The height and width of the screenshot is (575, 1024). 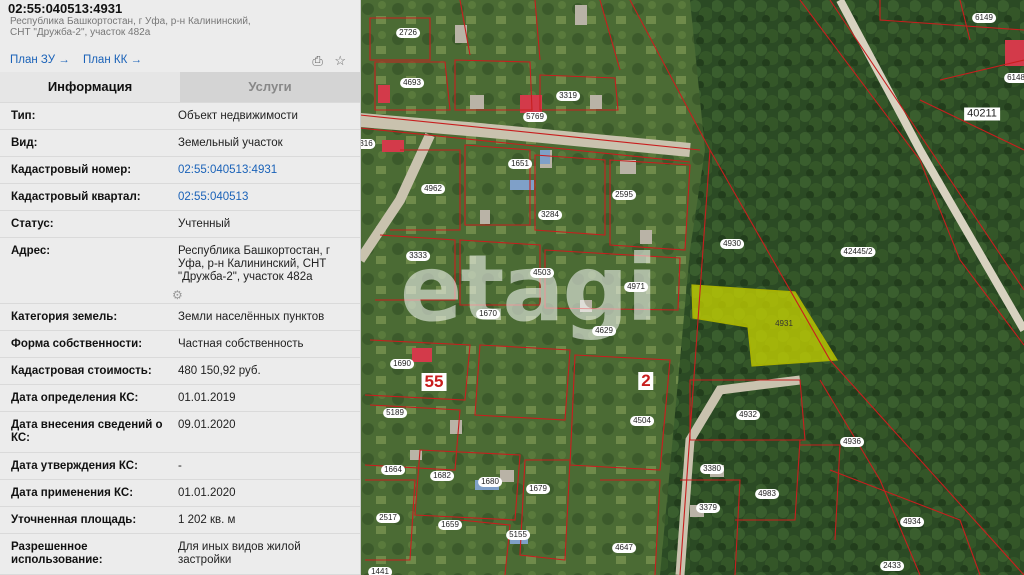 I want to click on property-value: -, so click(x=180, y=466).